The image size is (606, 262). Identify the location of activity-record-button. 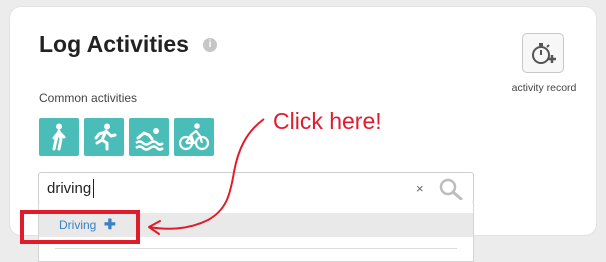
(543, 53).